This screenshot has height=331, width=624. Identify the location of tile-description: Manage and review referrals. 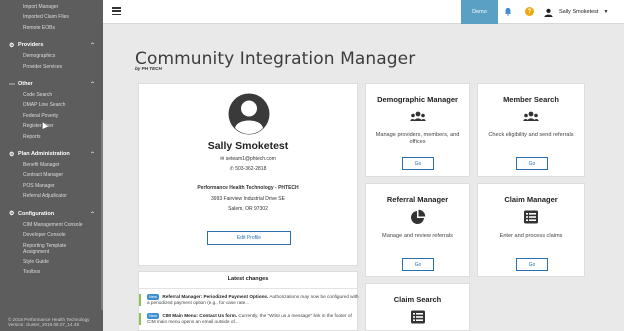
(417, 236).